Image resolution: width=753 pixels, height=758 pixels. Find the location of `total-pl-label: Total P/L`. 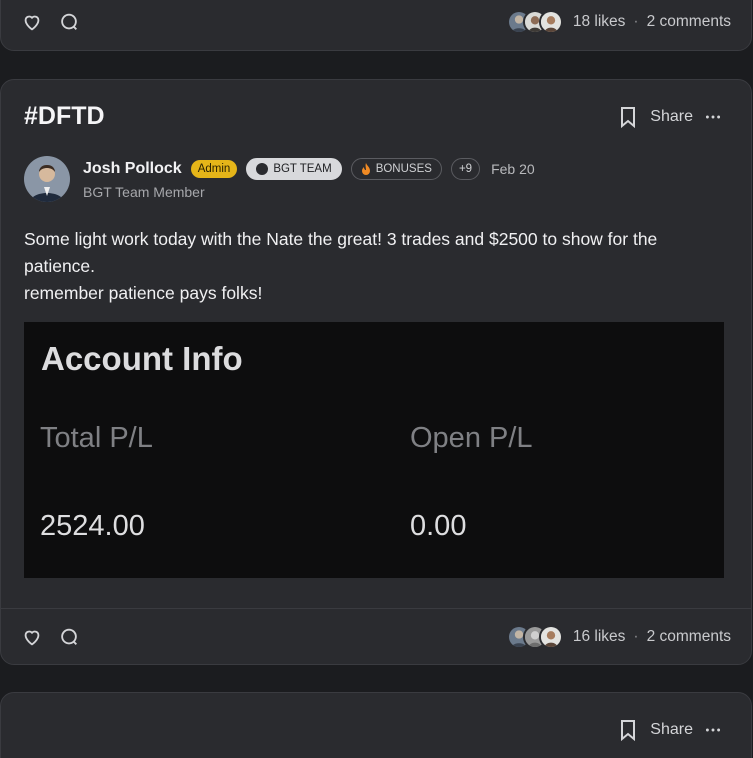

total-pl-label: Total P/L is located at coordinates (96, 438).